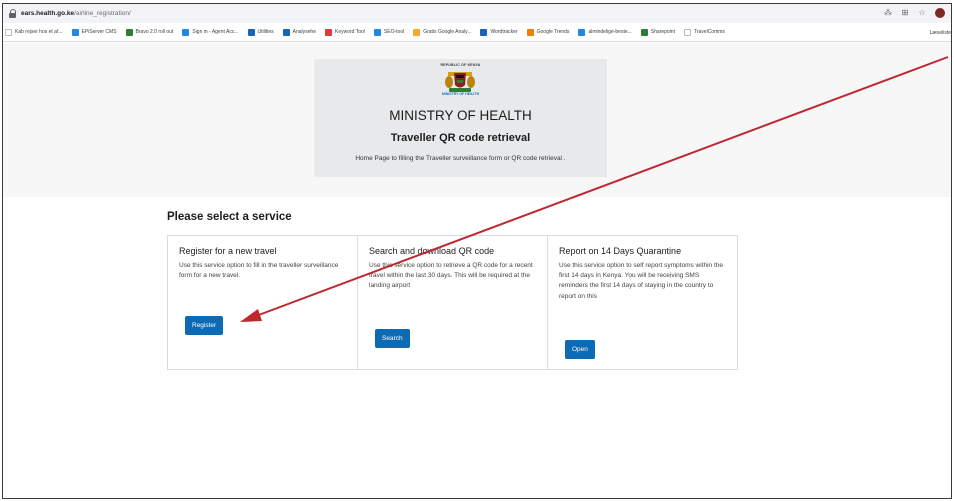  I want to click on url-domain: ears.health.go.ke, so click(48, 13).